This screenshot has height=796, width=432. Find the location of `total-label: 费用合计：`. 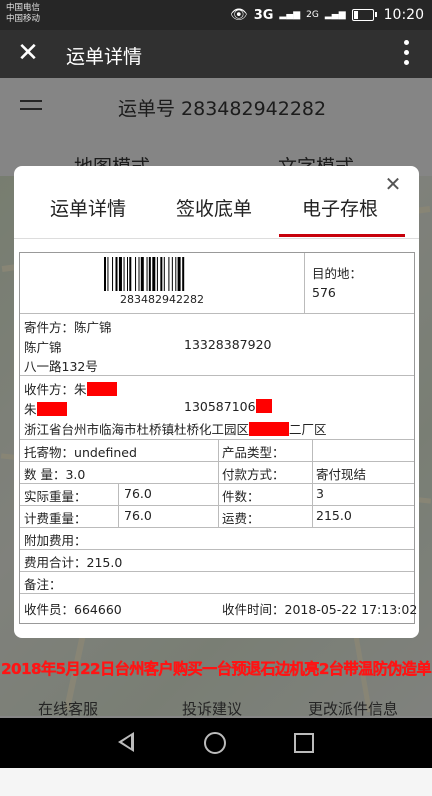

total-label: 费用合计： is located at coordinates (55, 562).